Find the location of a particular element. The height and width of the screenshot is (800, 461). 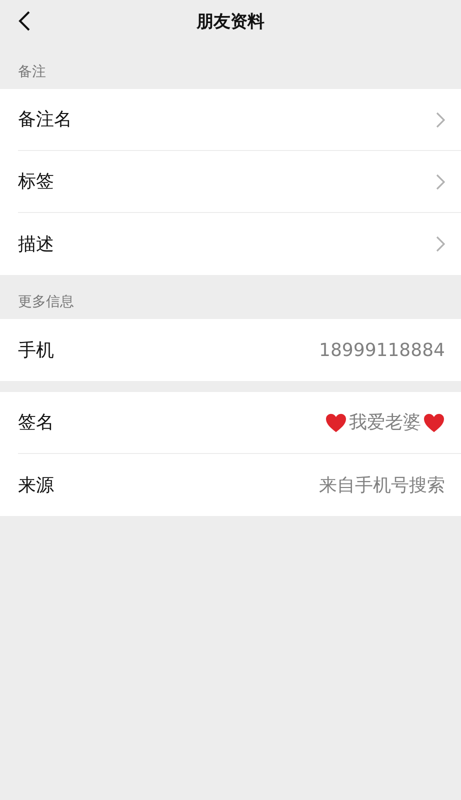

row-label: 签名 is located at coordinates (36, 423).